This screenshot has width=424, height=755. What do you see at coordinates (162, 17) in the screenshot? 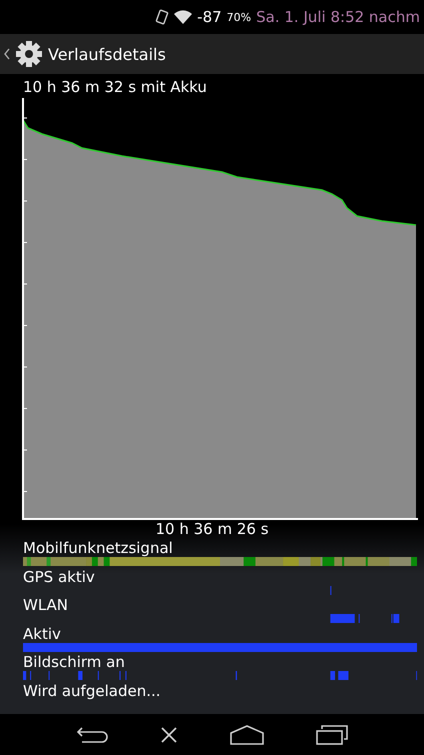
I see `vibrate-icon` at bounding box center [162, 17].